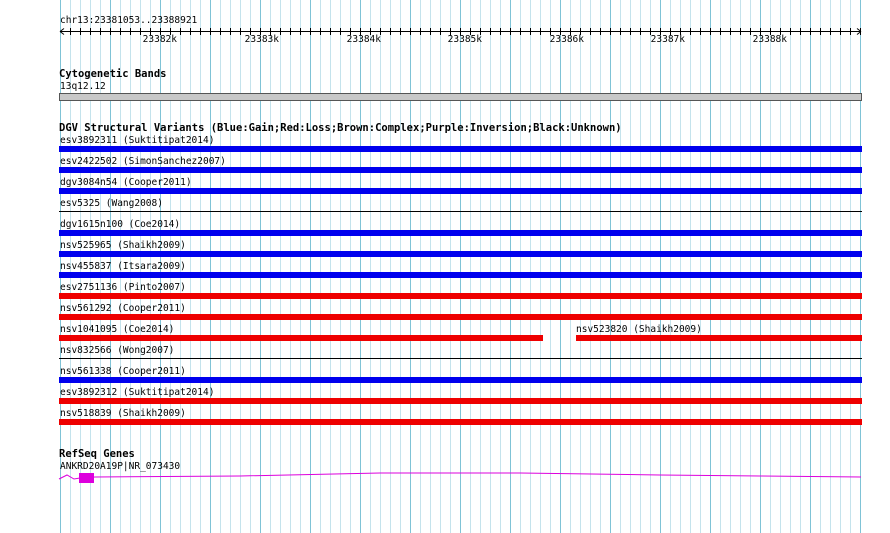 Image resolution: width=890 pixels, height=533 pixels. Describe the element at coordinates (639, 329) in the screenshot. I see `variant-label: nsv523820 (Shaikh2009)` at that location.